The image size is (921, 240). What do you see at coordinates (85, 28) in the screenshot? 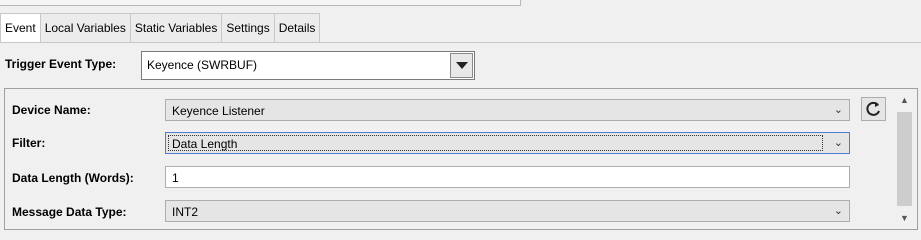
I see `tab-local-variables: Local Variables` at bounding box center [85, 28].